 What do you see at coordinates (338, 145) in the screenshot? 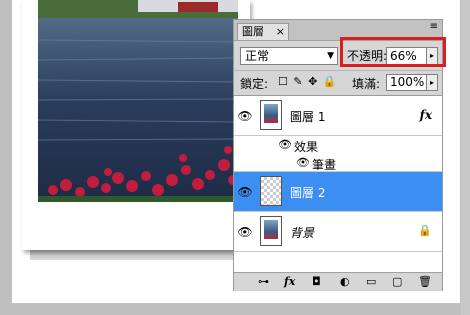
I see `effects-row: 👁 效果` at bounding box center [338, 145].